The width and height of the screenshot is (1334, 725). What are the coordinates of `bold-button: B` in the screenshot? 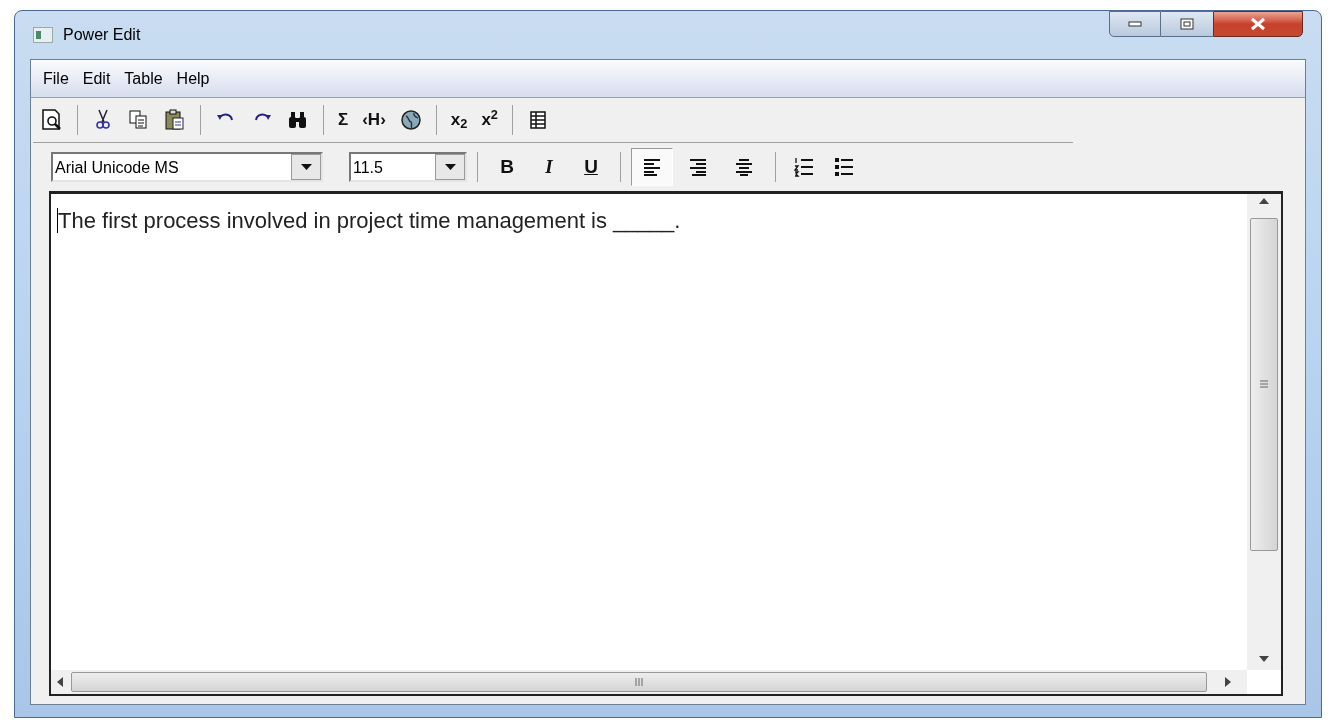 It's located at (507, 167).